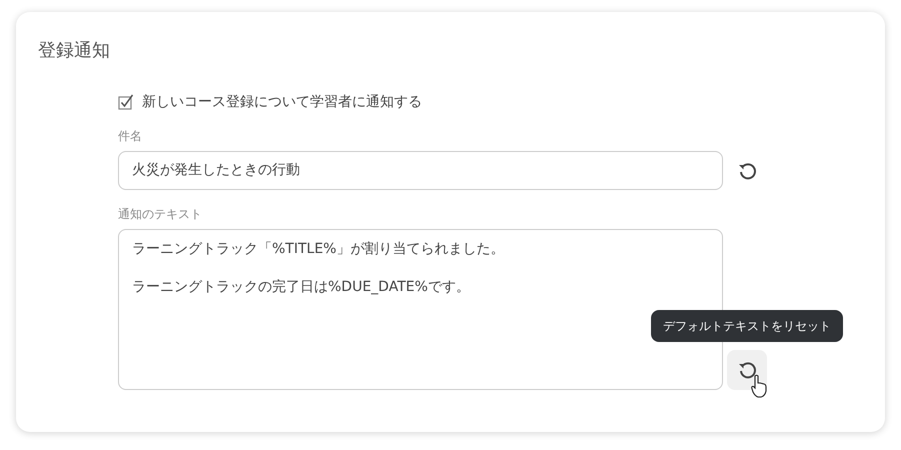  I want to click on tooltip: デフォルトテキストをリセット, so click(747, 326).